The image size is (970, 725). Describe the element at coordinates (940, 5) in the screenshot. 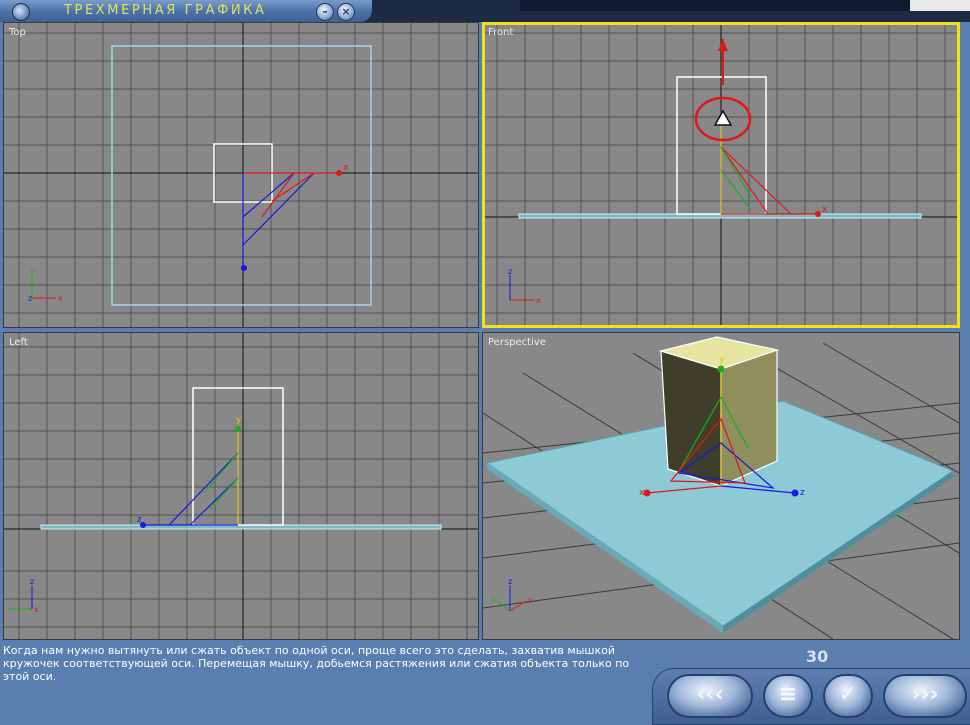

I see `background-strip-light` at that location.